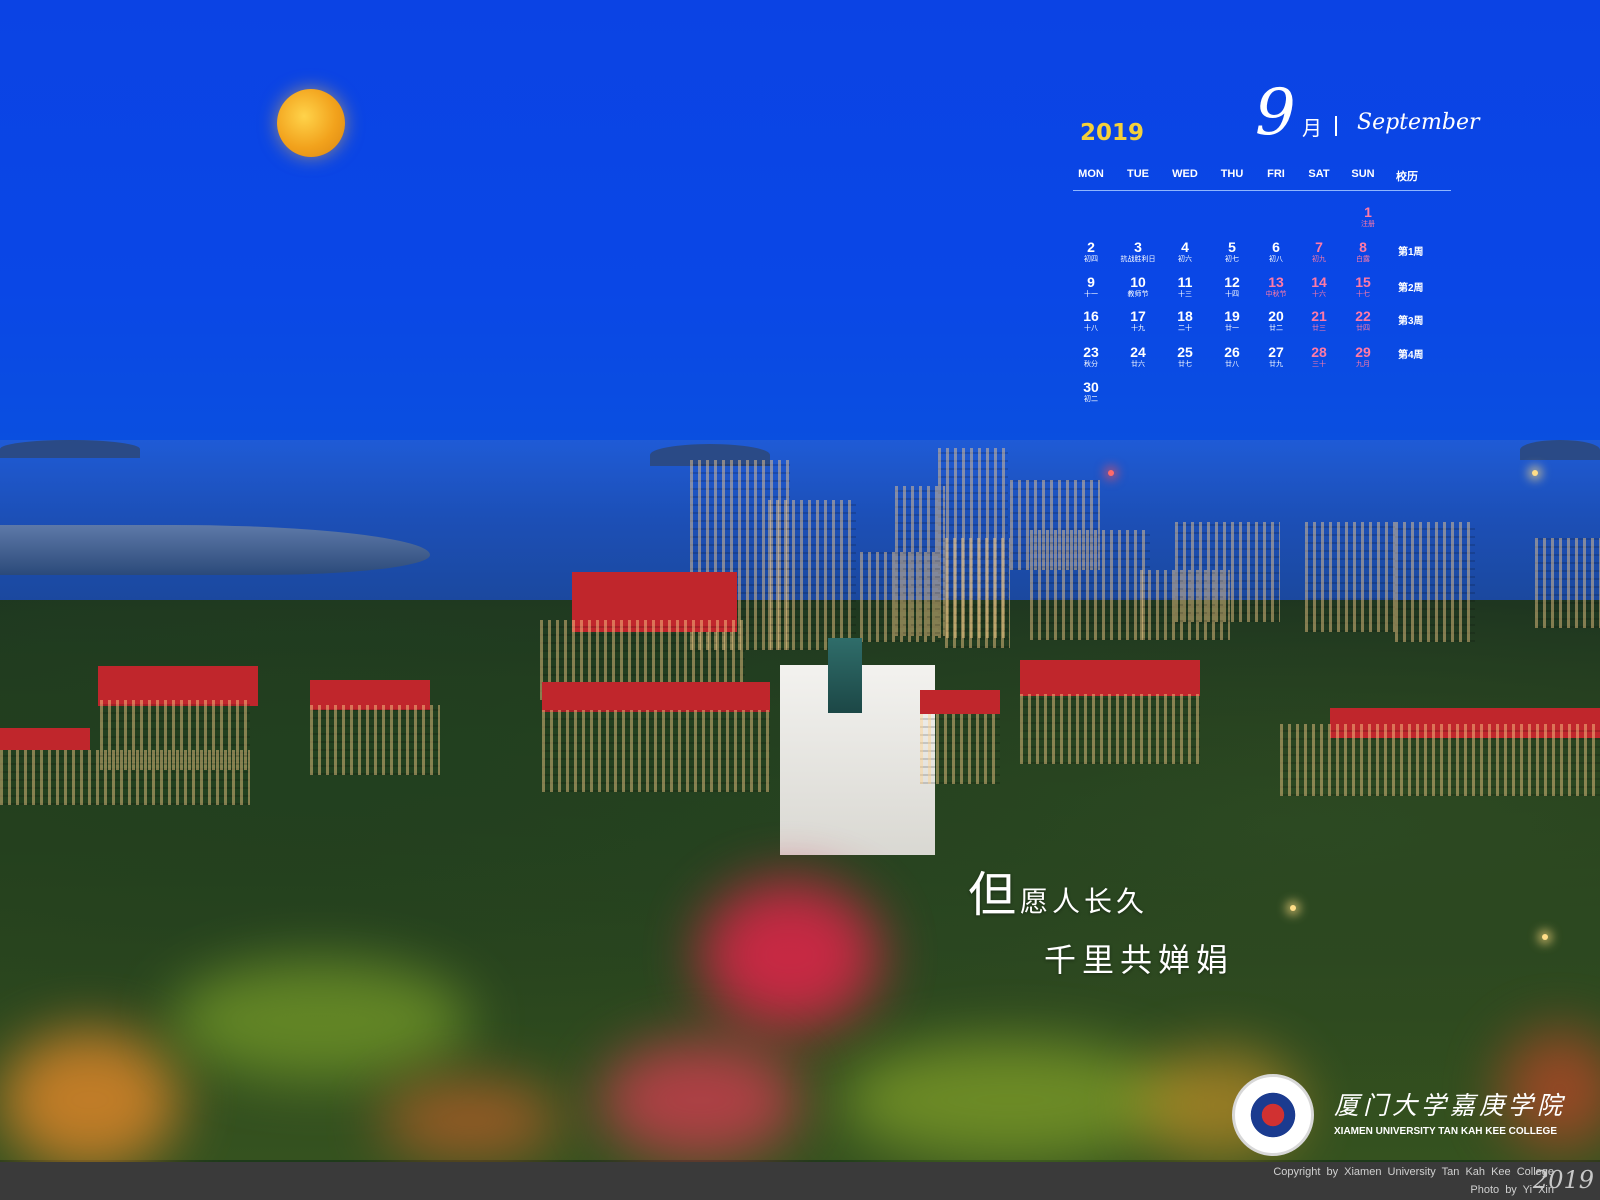 This screenshot has height=1200, width=1600. I want to click on calendar-day: 4 初六, so click(1185, 251).